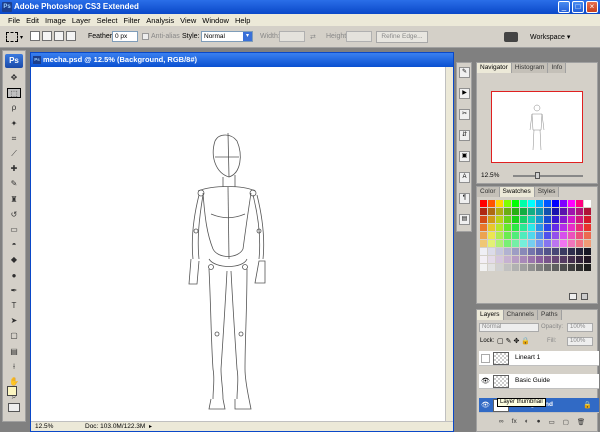  Describe the element at coordinates (300, 7) in the screenshot. I see `app-title-bar: Ps Adobe Photoshop CS3 Extended` at that location.